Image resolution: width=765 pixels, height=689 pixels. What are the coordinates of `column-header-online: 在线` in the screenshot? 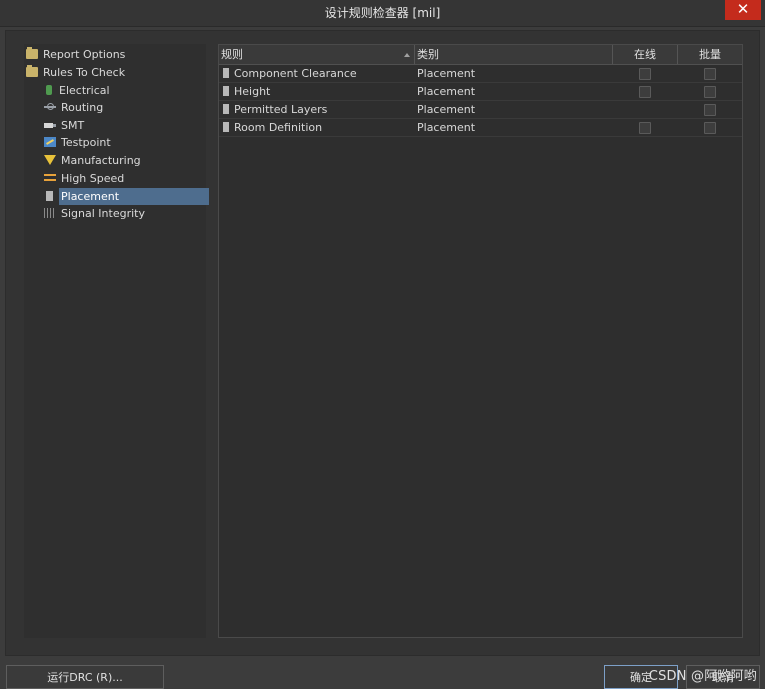 It's located at (644, 54).